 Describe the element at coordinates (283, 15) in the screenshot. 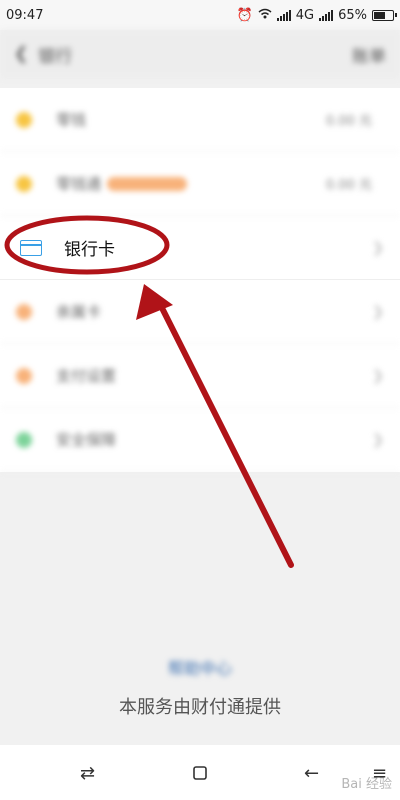

I see `signal-icon` at that location.